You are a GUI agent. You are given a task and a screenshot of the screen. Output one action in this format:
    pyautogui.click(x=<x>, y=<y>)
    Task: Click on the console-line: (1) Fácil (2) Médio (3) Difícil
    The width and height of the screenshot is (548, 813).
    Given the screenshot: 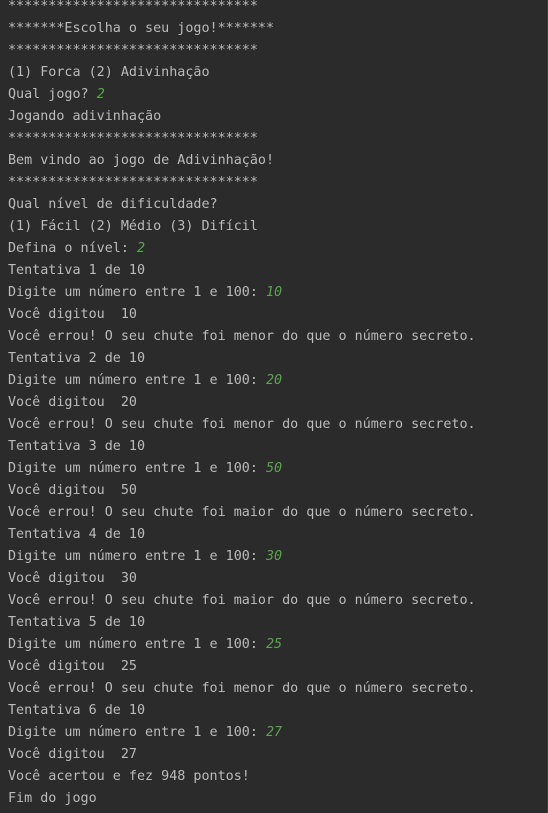 What is the action you would take?
    pyautogui.click(x=277, y=227)
    